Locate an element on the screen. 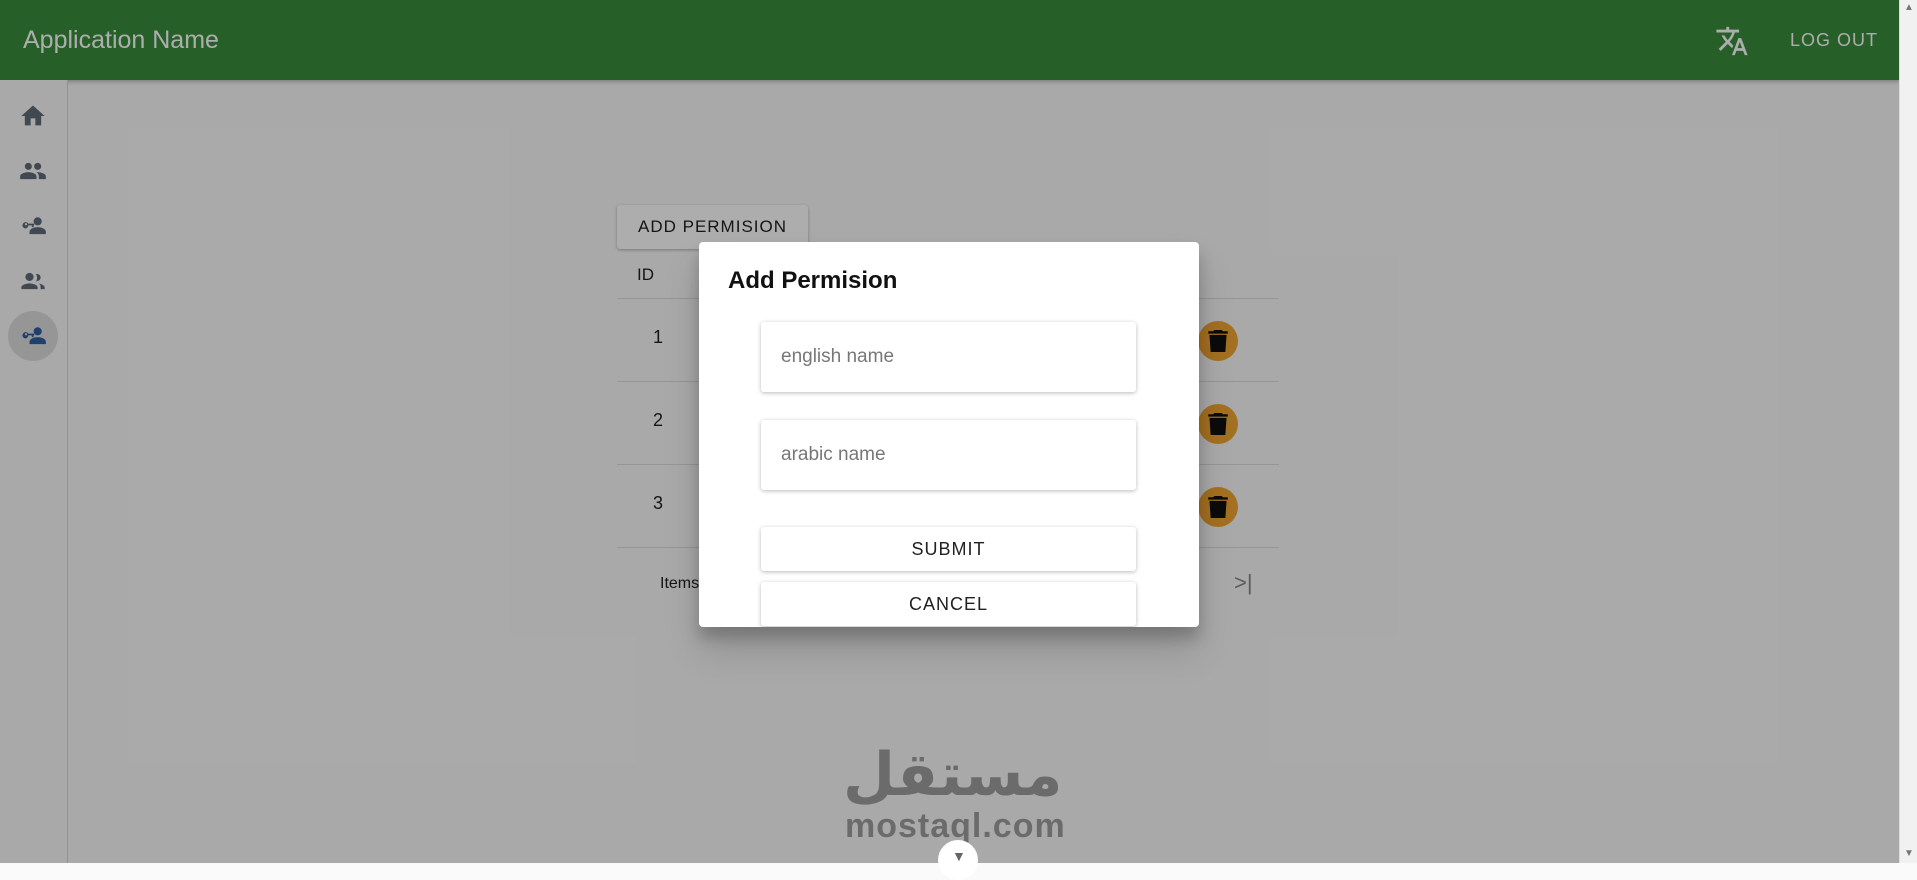  scroll-down-arrow-icon: ▼ is located at coordinates (1909, 853).